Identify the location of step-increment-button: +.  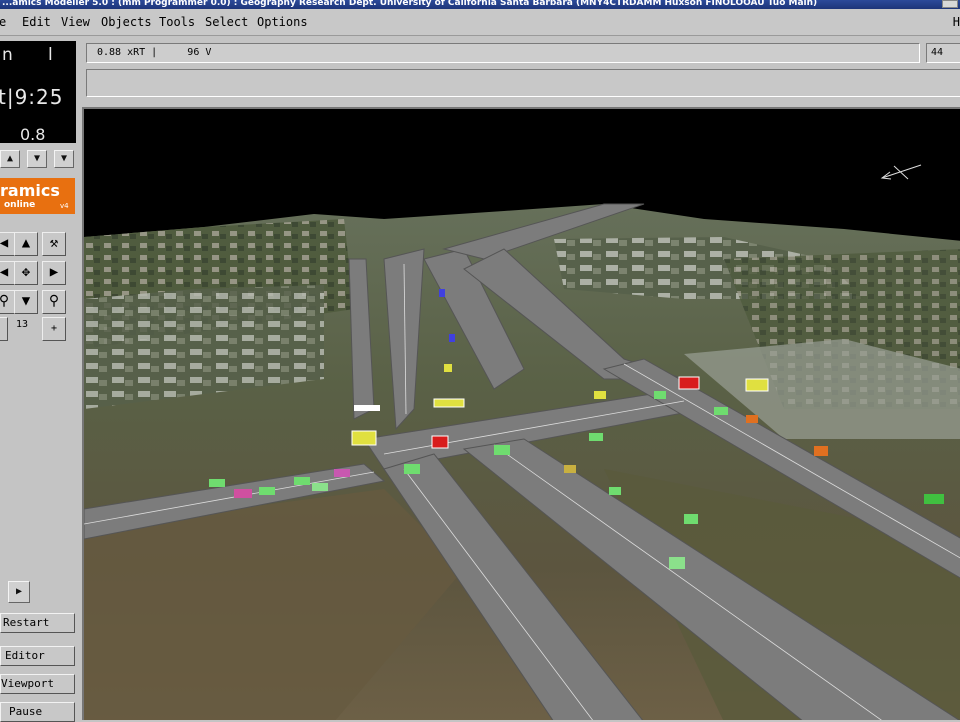
(54, 329).